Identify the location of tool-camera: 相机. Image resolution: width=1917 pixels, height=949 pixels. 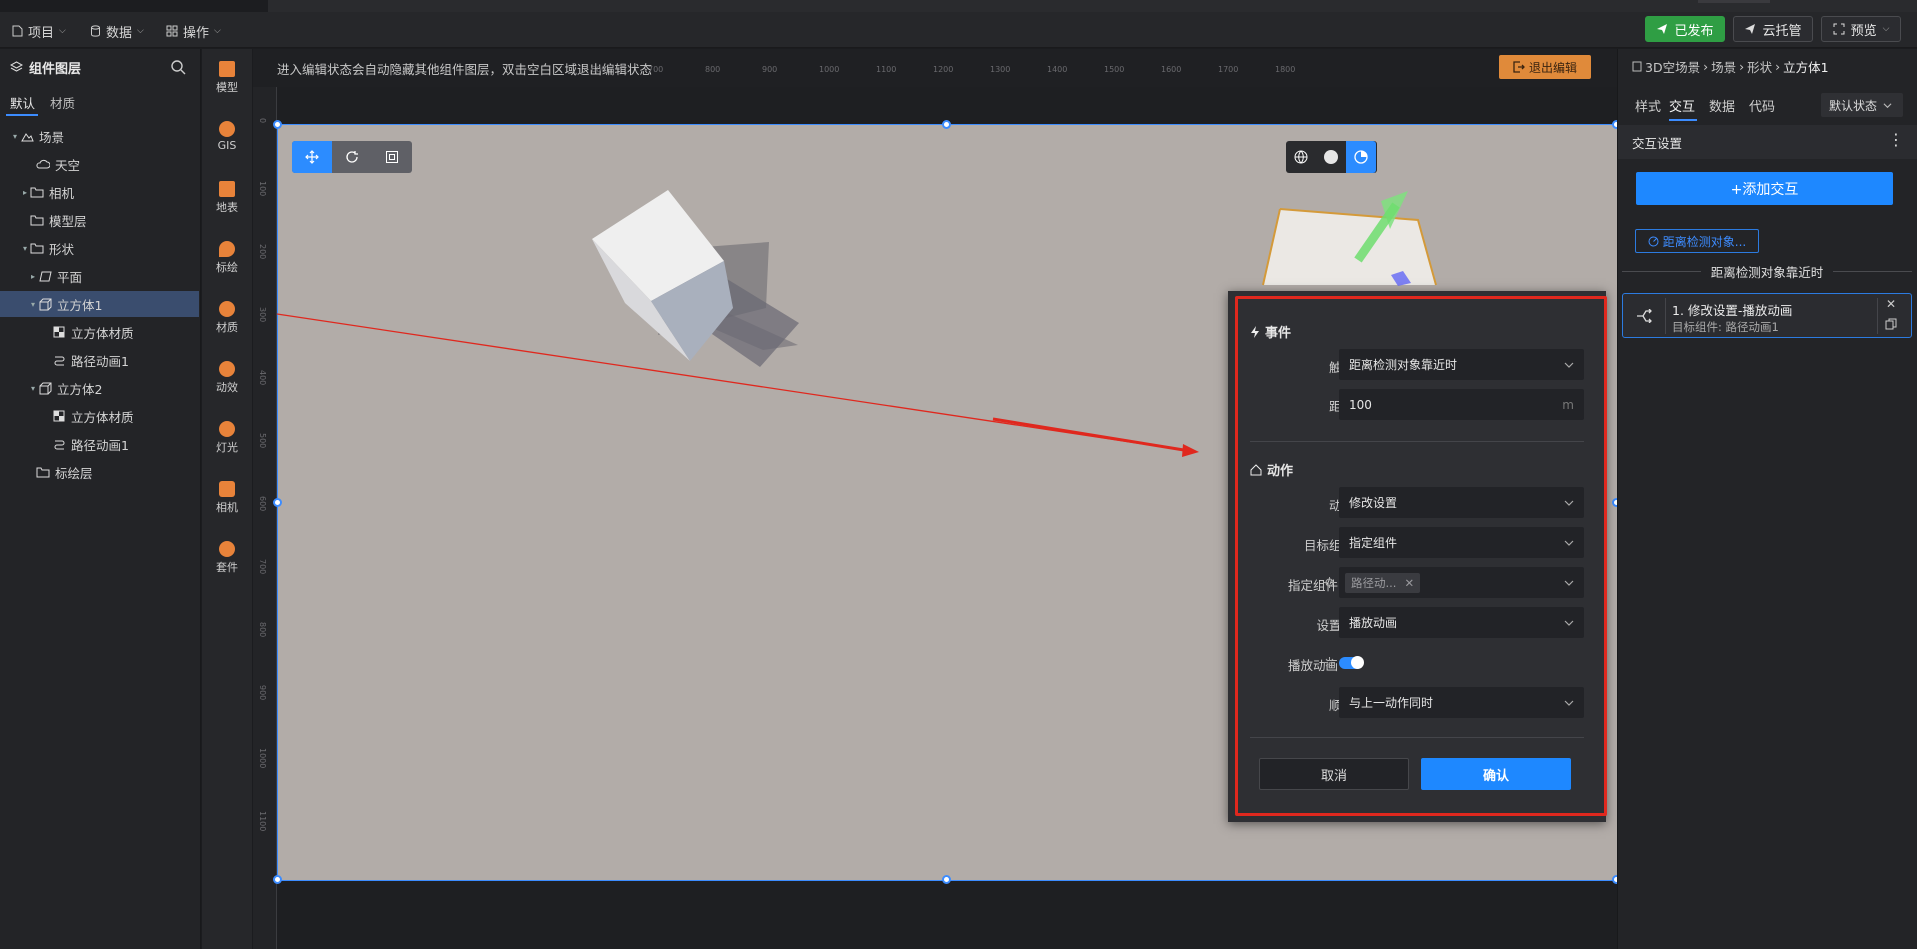
(227, 498).